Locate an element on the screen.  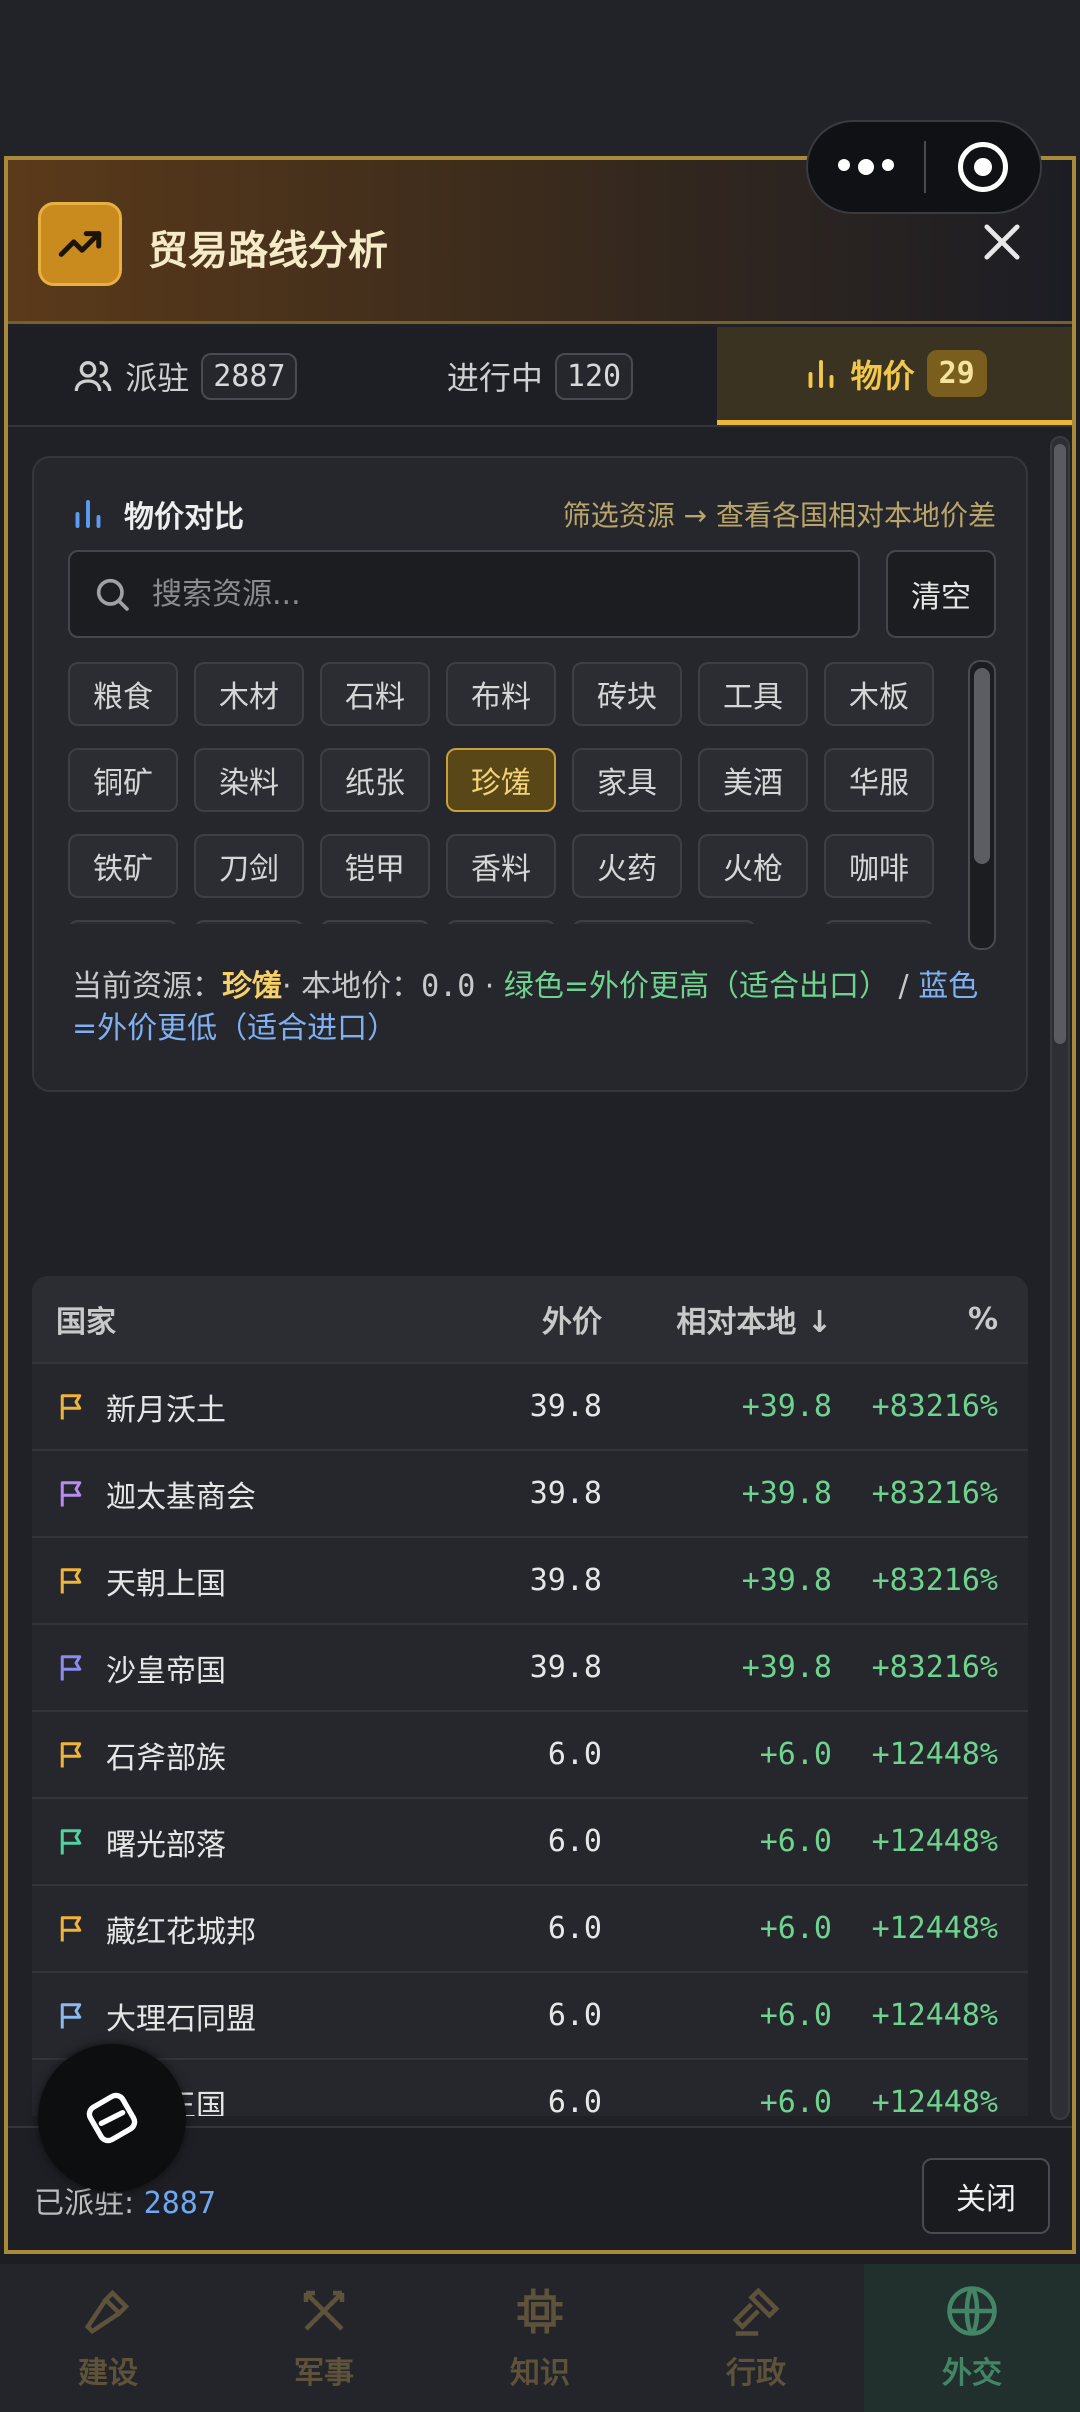
resource-chip: 咖啡 is located at coordinates (879, 866).